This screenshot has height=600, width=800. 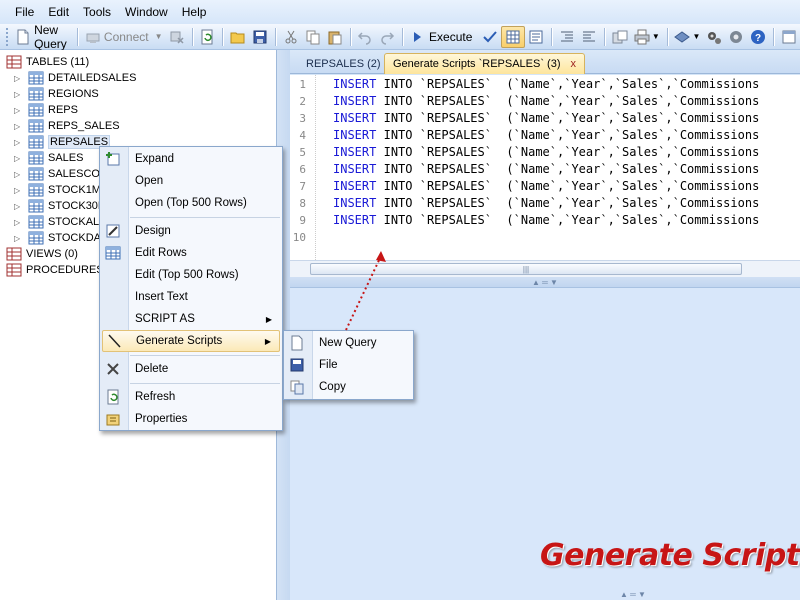 I want to click on context-menu-item: Edit (Top 500 Rows), so click(x=191, y=275).